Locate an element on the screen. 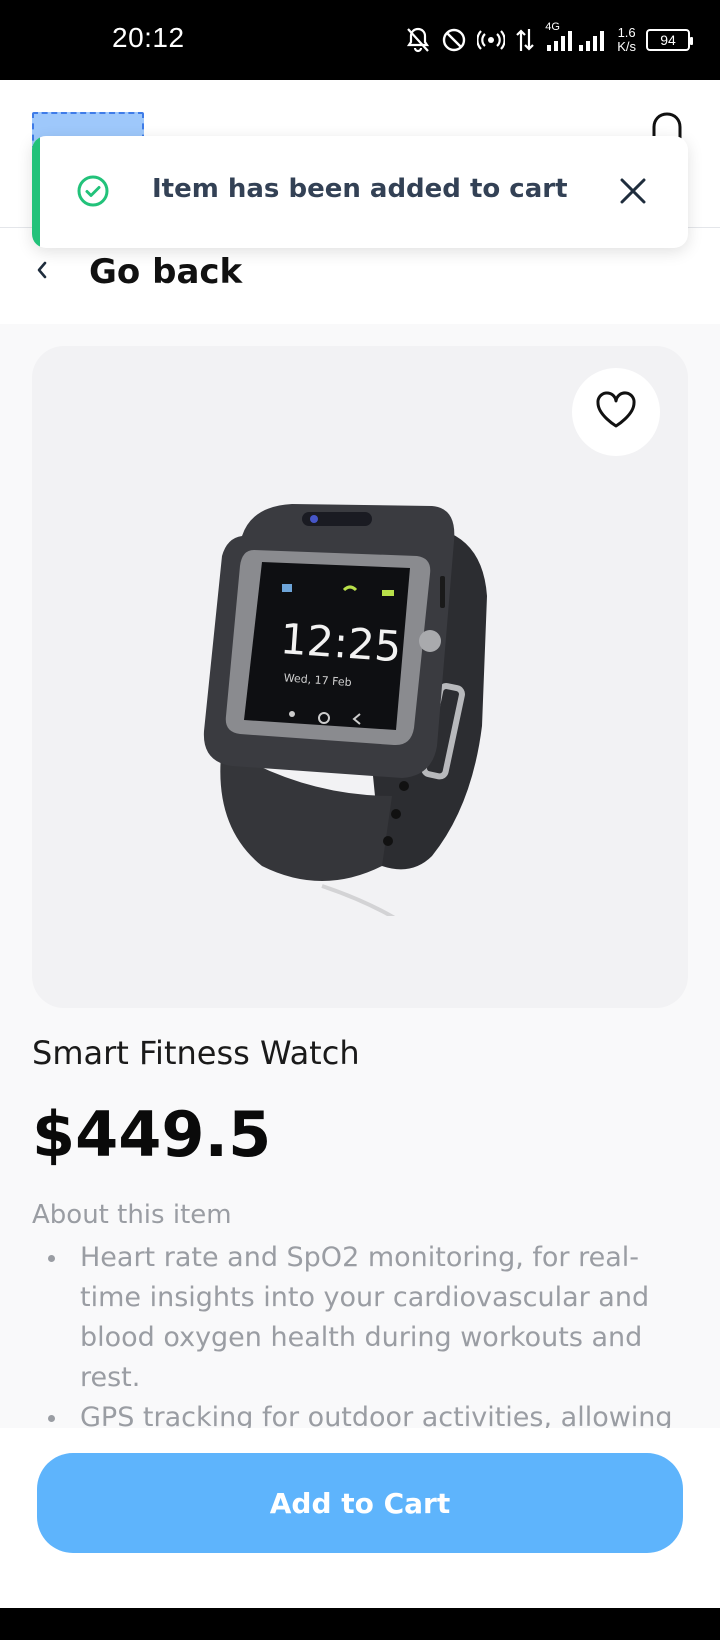 This screenshot has width=720, height=1640. about-title: About this item is located at coordinates (132, 1215).